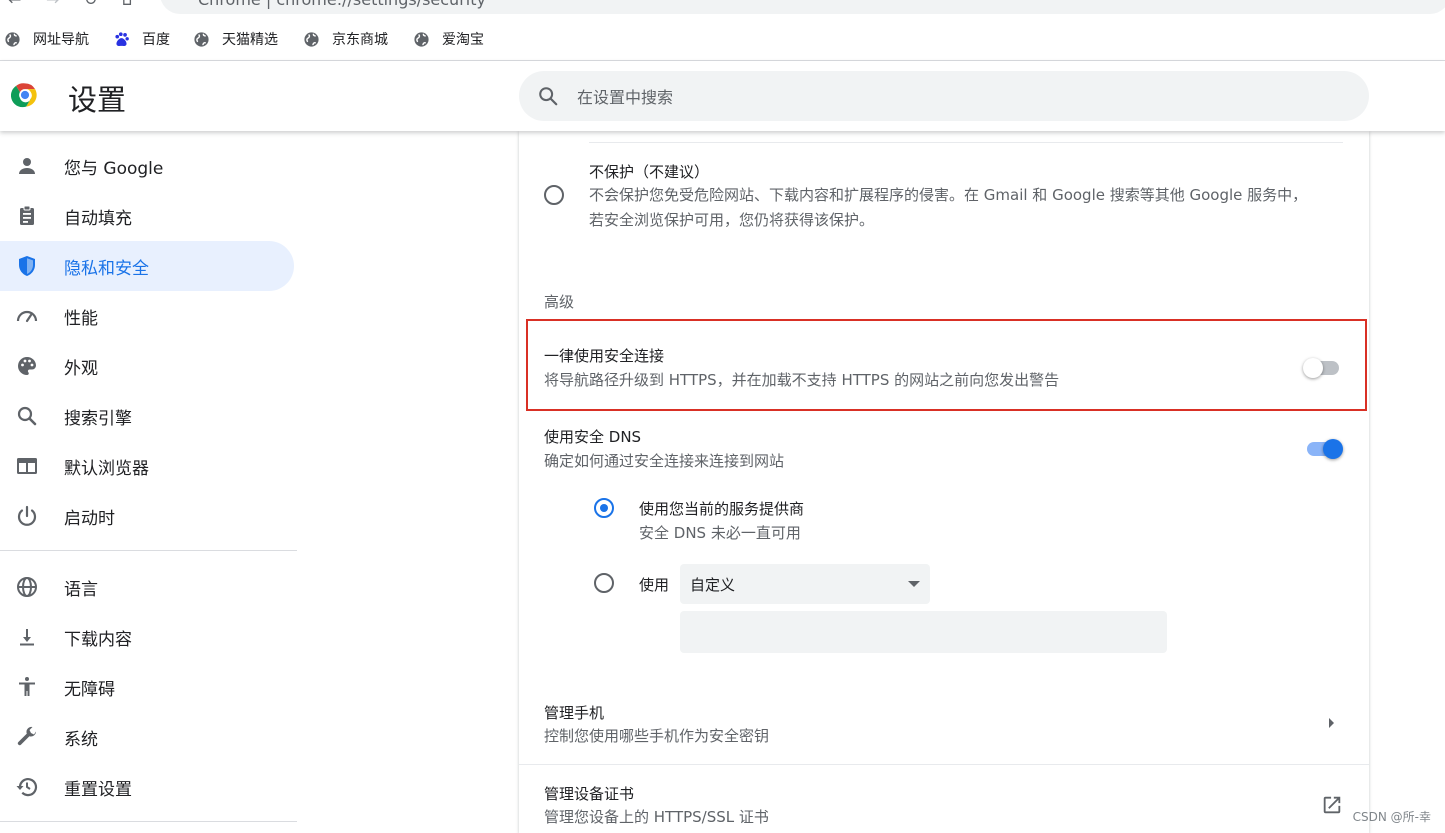  I want to click on sidebar-item-label: 隐私和安全, so click(106, 268).